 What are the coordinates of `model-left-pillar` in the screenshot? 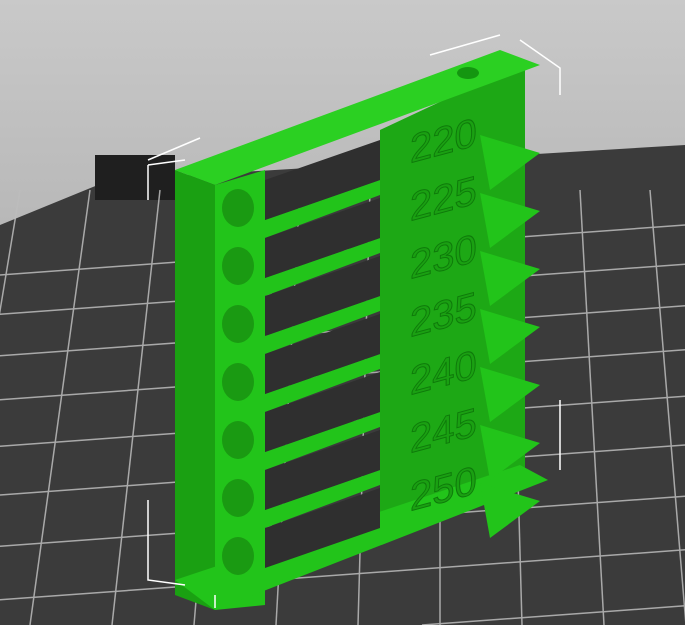 It's located at (195, 390).